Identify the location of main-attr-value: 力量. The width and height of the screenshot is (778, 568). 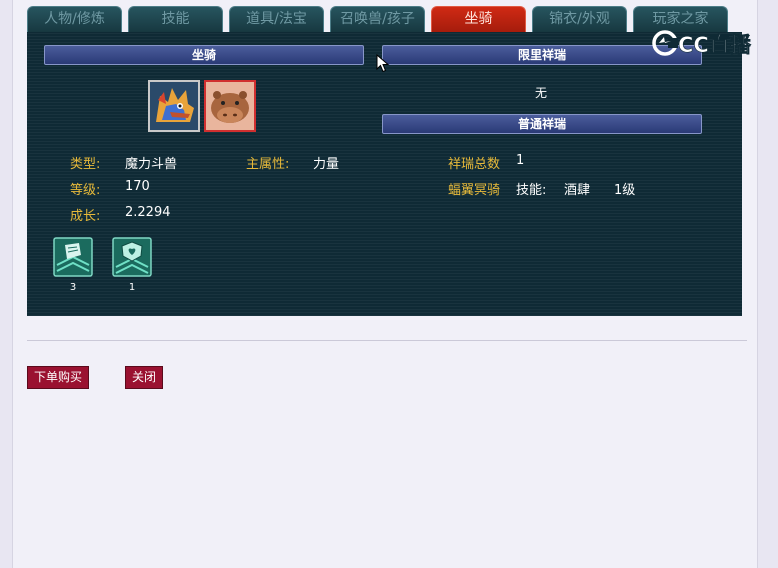
(326, 164).